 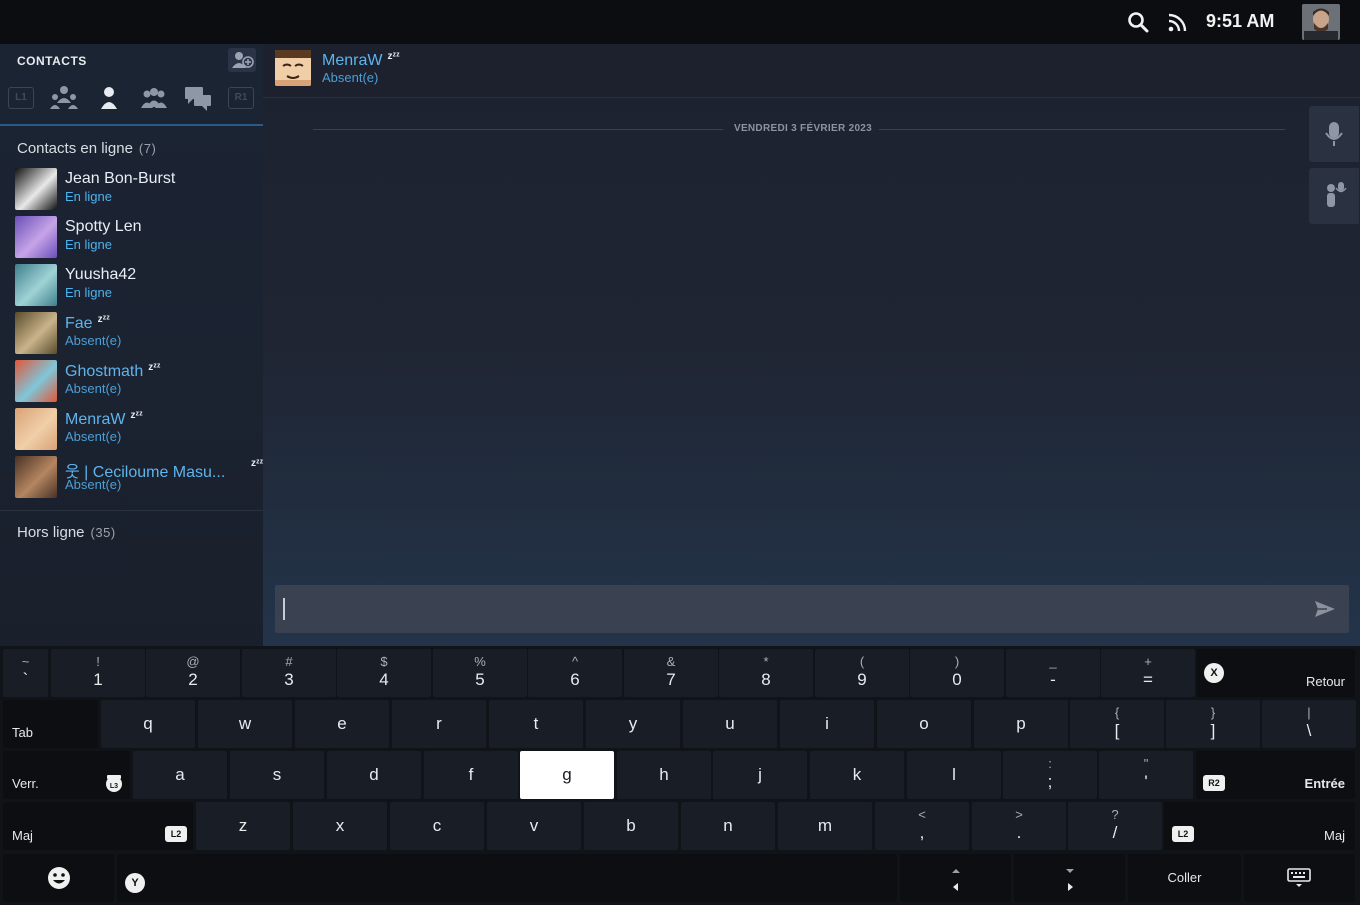 I want to click on key-9: (9, so click(x=862, y=673).